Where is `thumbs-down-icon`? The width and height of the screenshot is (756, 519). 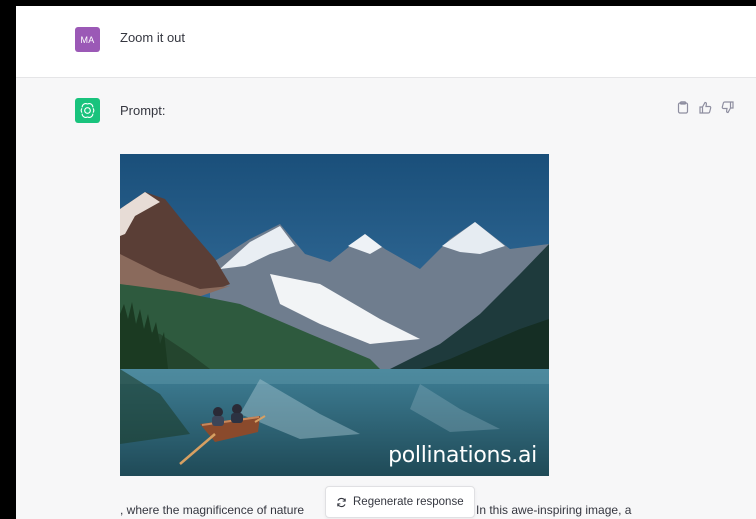
thumbs-down-icon is located at coordinates (727, 107).